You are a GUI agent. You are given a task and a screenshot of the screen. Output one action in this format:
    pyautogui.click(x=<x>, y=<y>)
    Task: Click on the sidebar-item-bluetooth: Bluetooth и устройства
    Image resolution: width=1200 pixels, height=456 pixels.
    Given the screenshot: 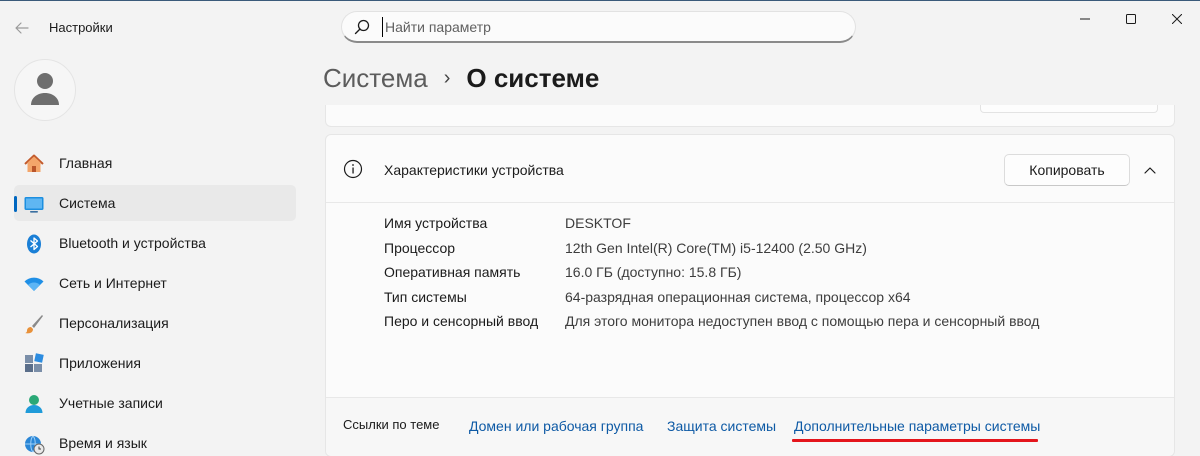 What is the action you would take?
    pyautogui.click(x=155, y=243)
    